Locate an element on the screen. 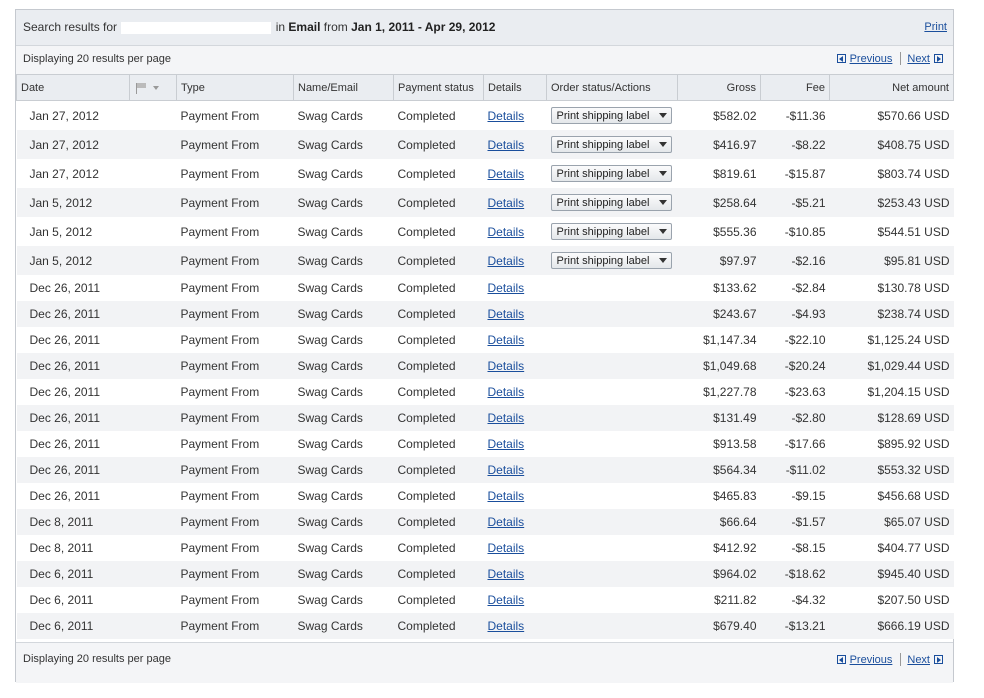 Image resolution: width=984 pixels, height=698 pixels. row-net: $895.92 USD is located at coordinates (891, 444).